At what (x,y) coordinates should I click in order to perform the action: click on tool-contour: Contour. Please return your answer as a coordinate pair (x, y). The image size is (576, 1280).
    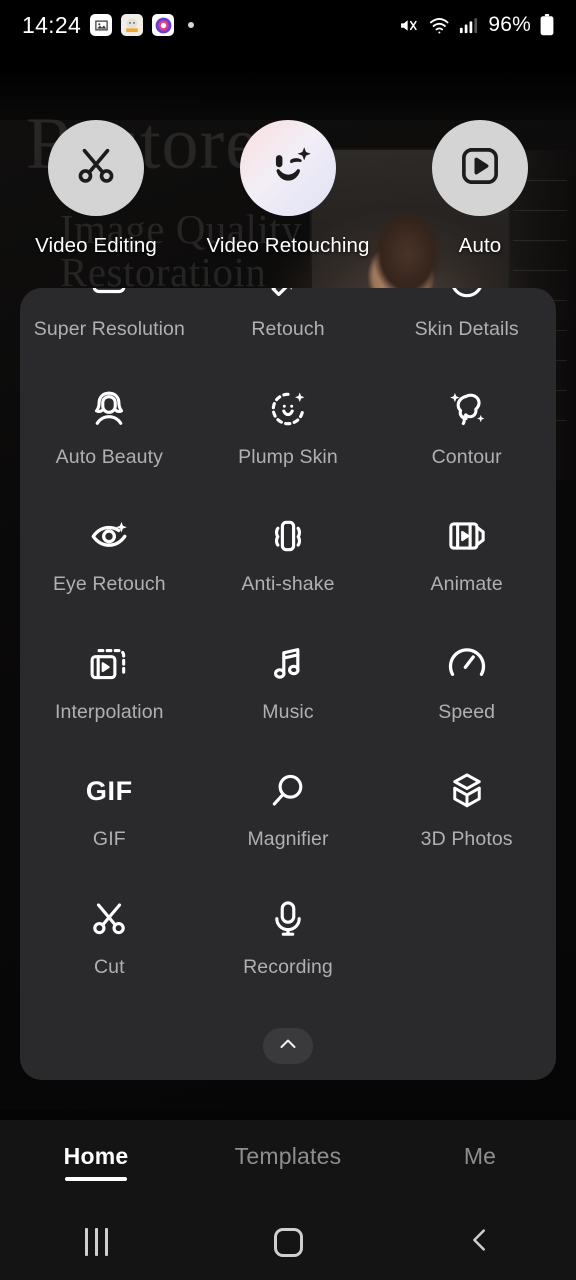
    Looking at the image, I should click on (466, 420).